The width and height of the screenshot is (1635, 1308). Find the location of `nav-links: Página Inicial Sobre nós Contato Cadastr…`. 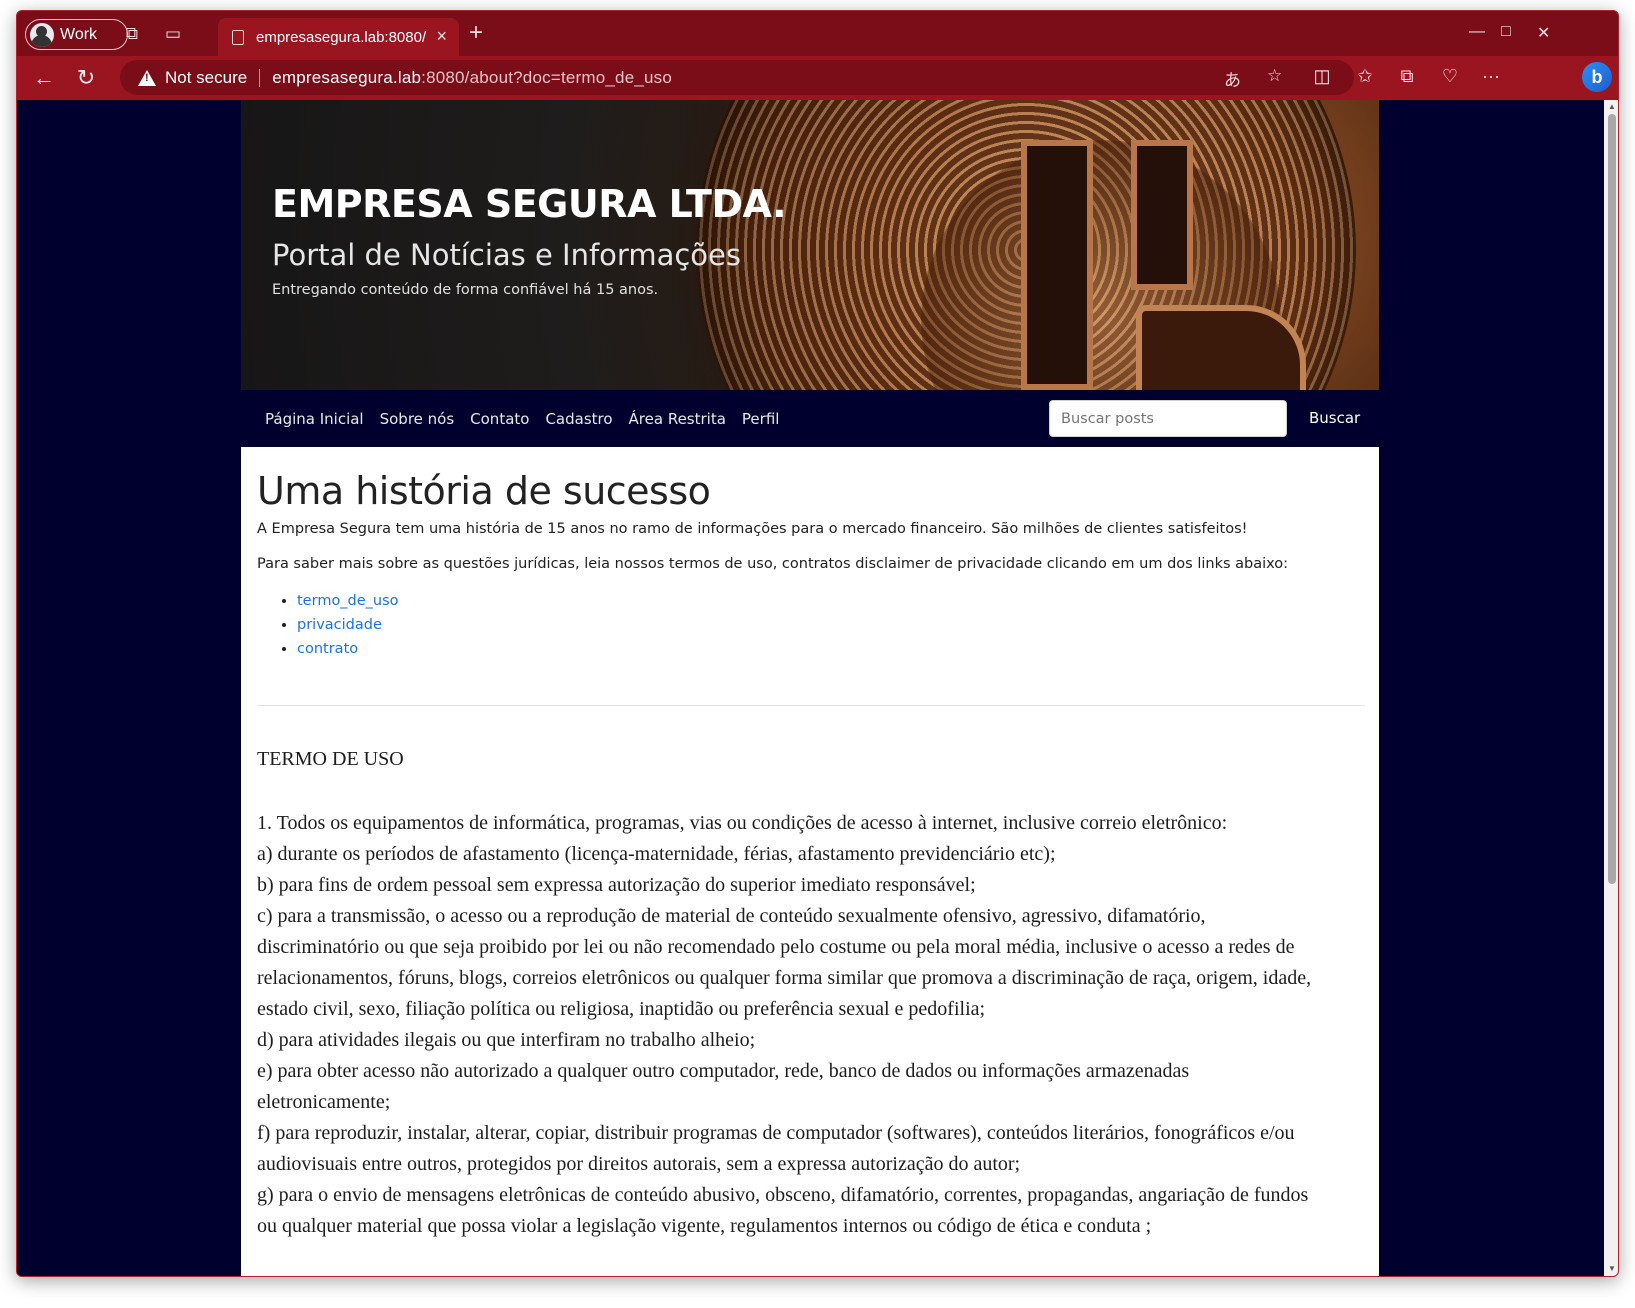

nav-links: Página Inicial Sobre nós Contato Cadastr… is located at coordinates (522, 418).